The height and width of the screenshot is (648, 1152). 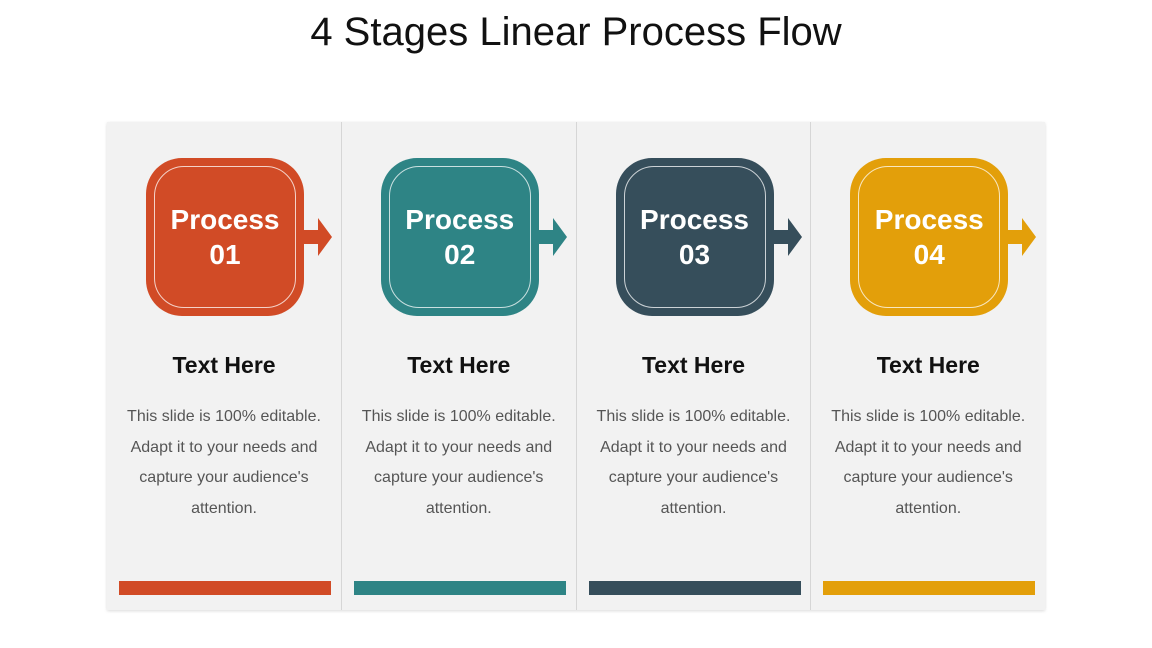 I want to click on process-box: Process 03, so click(x=694, y=237).